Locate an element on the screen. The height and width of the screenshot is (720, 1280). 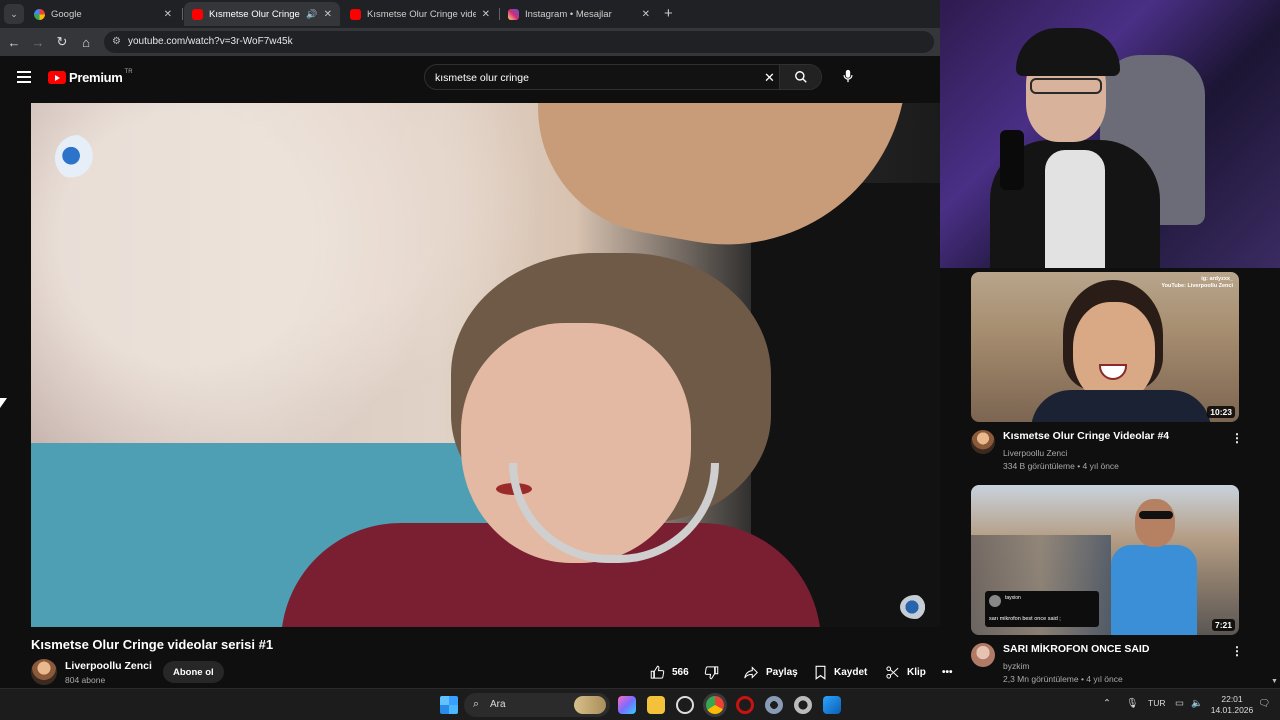
microphone-tray-icon: 🎙 is located at coordinates (1132, 703).